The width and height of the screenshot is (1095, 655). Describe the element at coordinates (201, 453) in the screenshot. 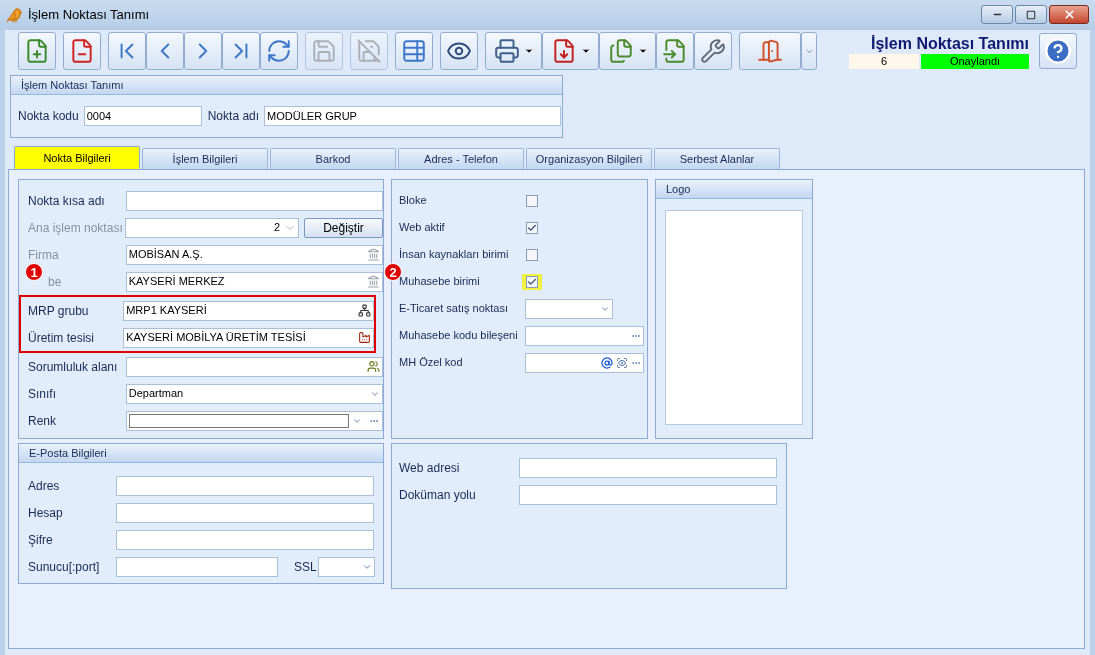

I see `group-header: E-Posta Bilgileri` at that location.